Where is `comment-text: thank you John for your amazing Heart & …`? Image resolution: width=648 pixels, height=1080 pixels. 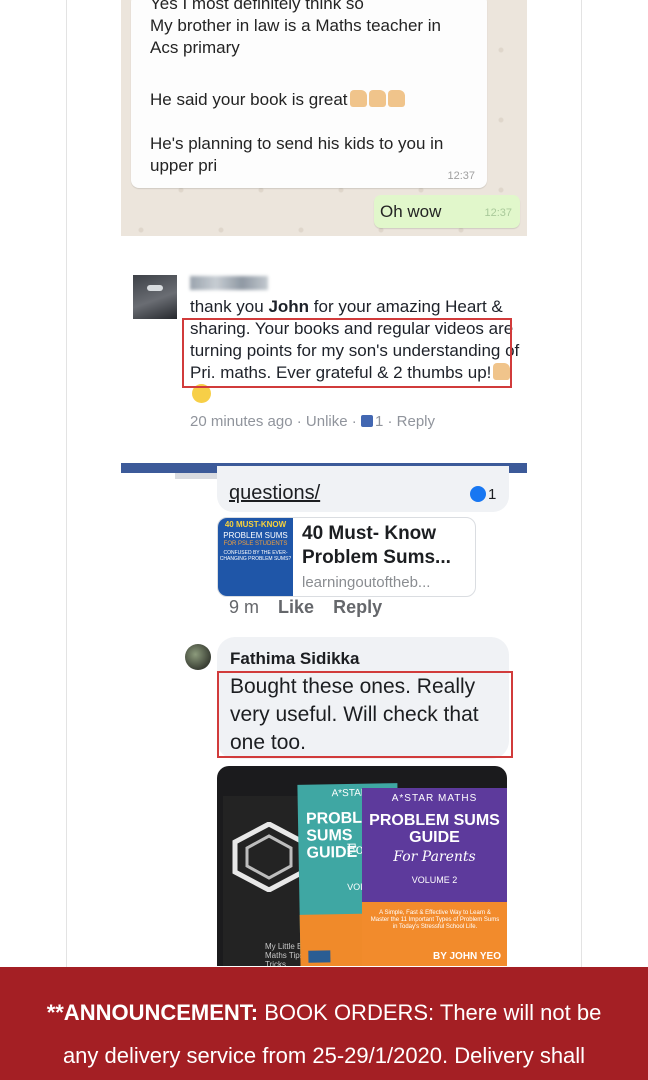 comment-text: thank you John for your amazing Heart & … is located at coordinates (355, 351).